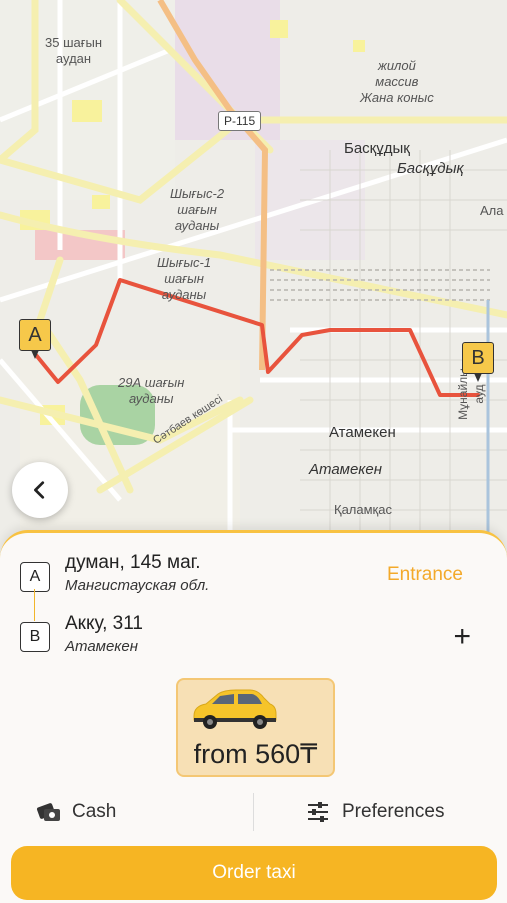  I want to click on chevron-left-icon, so click(39, 490).